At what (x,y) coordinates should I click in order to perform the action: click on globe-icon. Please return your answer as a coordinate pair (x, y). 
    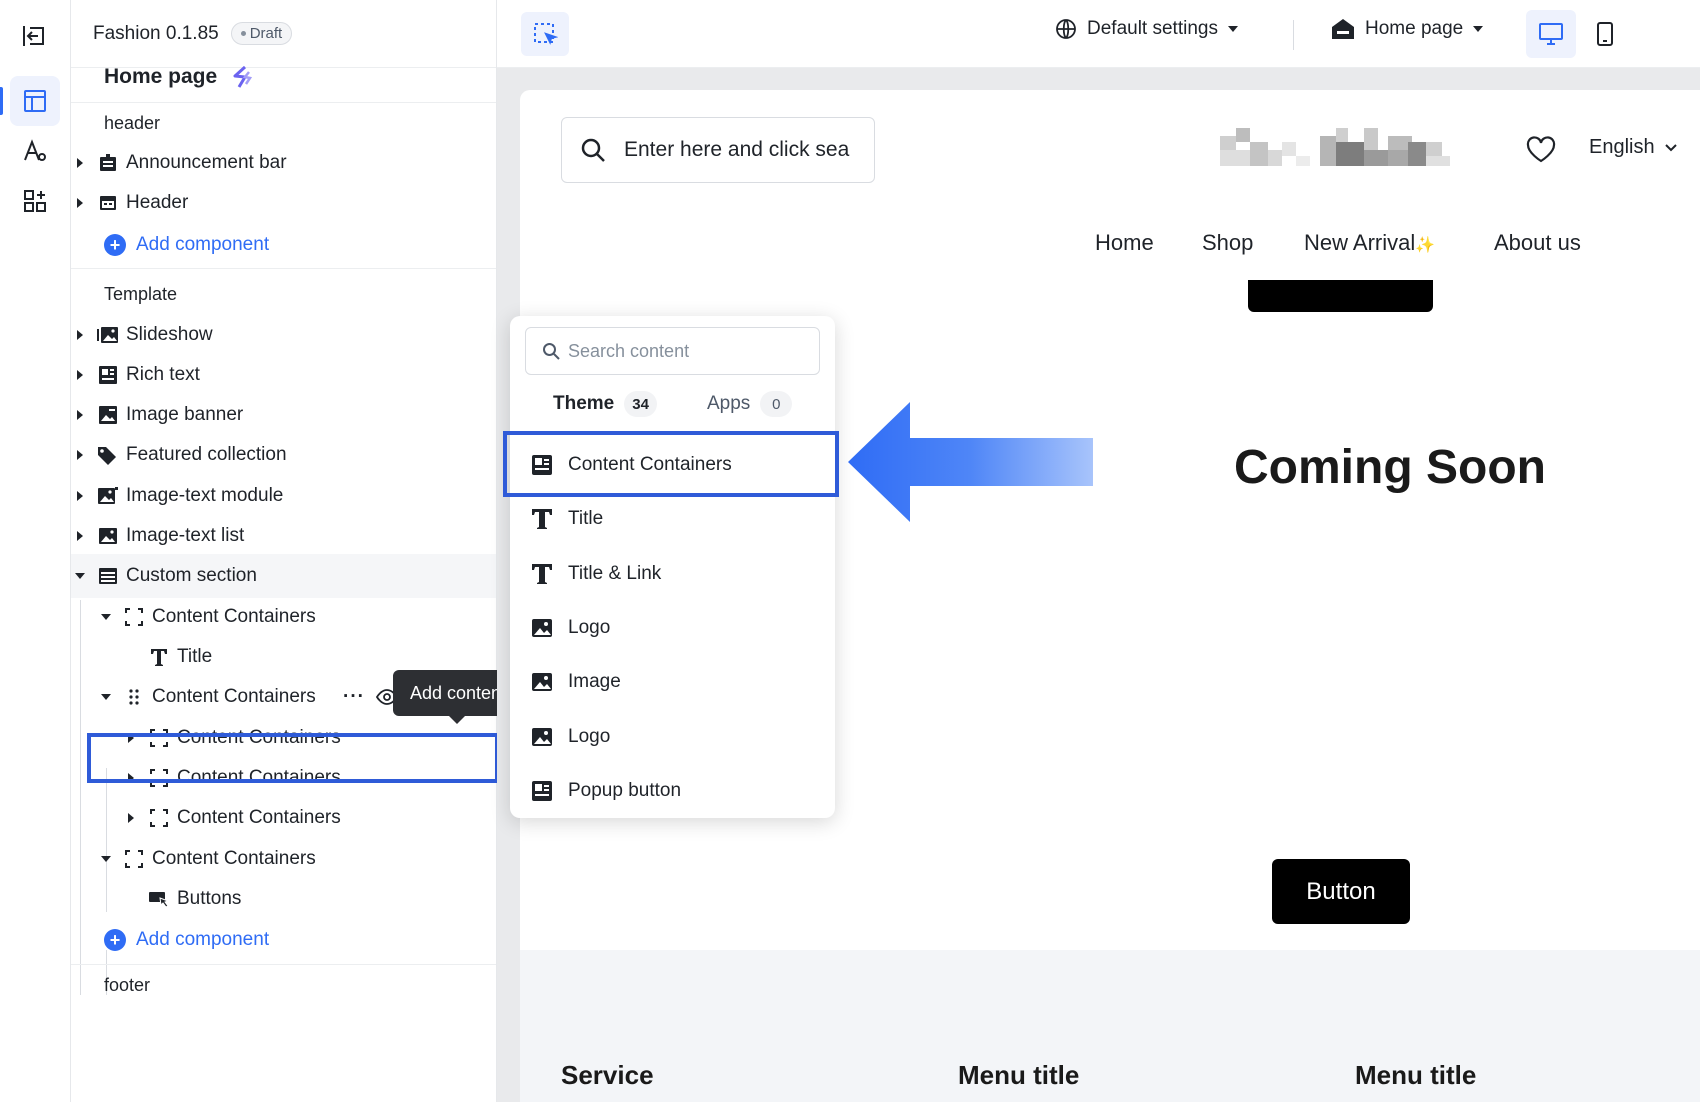
    Looking at the image, I should click on (1066, 29).